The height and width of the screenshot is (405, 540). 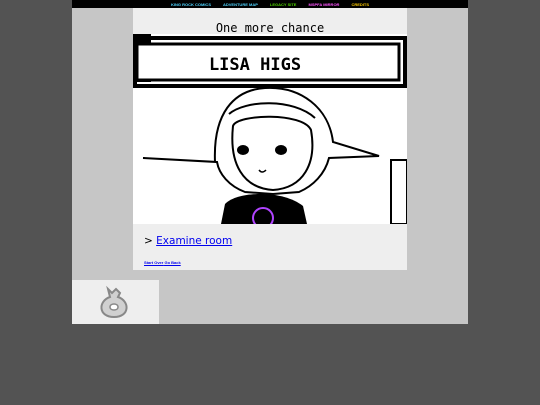 I want to click on moneybag-icon, so click(x=114, y=304).